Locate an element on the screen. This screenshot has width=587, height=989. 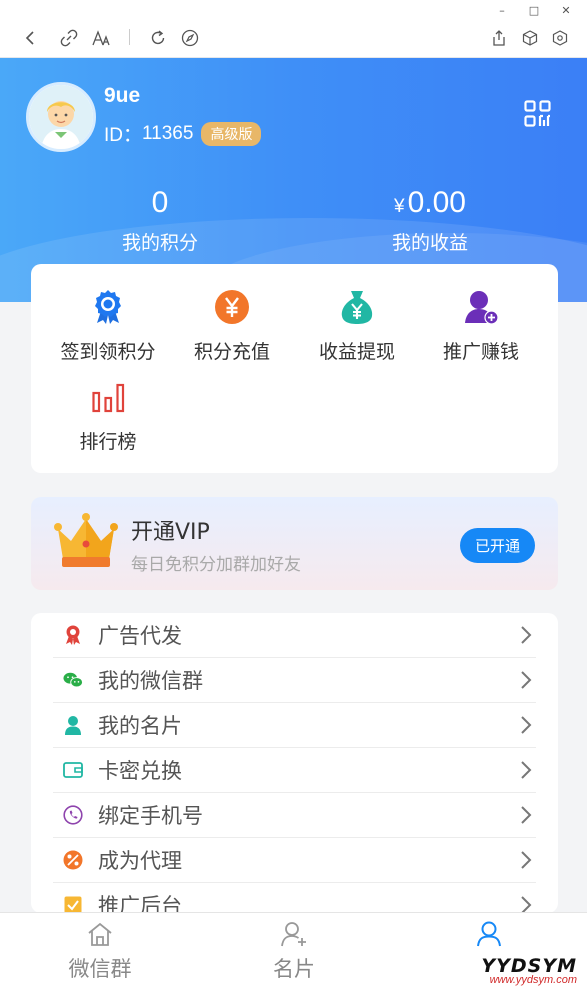
vip-title: 开通VIP is located at coordinates (170, 532).